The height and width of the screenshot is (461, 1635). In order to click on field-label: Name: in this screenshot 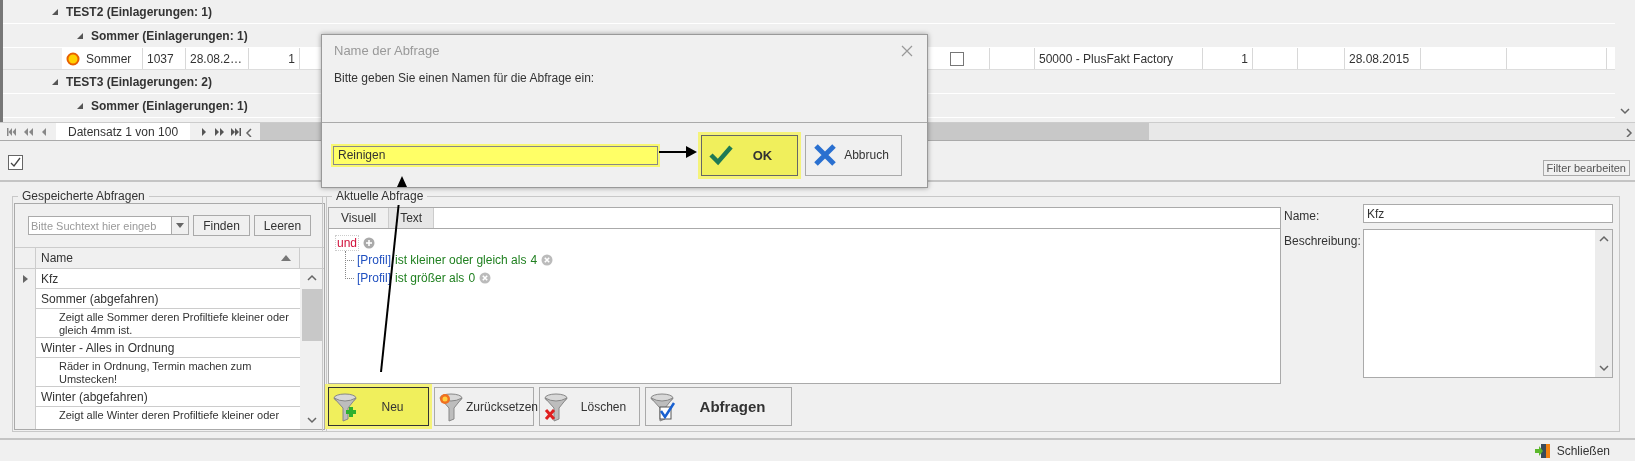, I will do `click(1302, 215)`.